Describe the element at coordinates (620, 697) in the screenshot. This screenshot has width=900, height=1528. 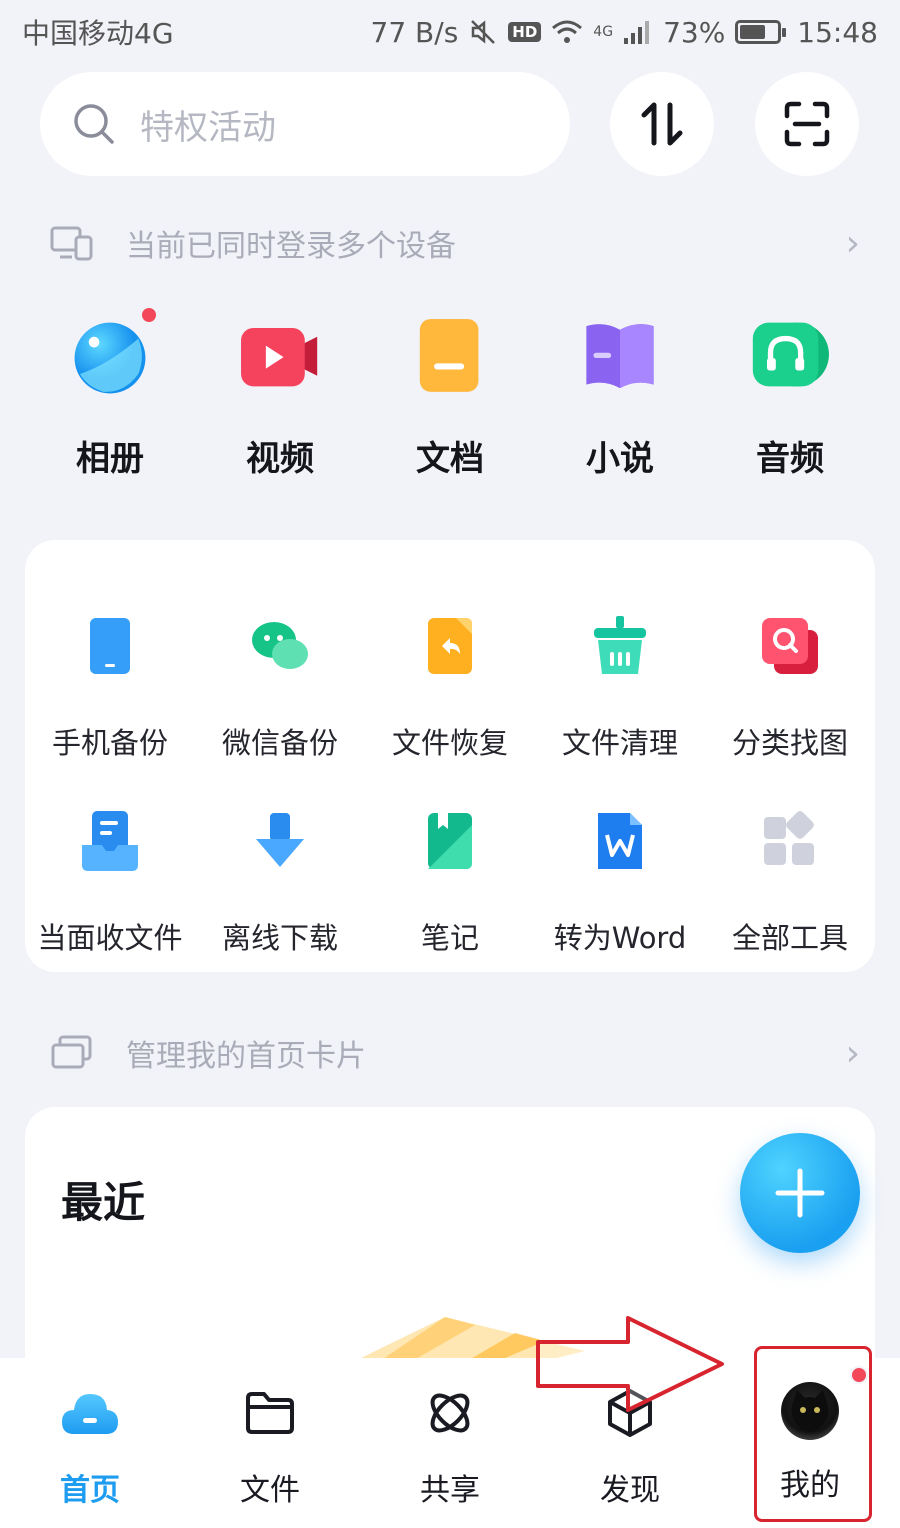
I see `tool-file-clean: 文件清理` at that location.